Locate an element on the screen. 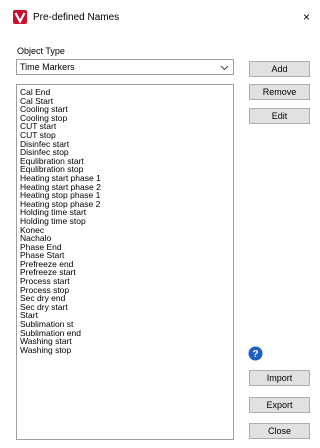 The image size is (320, 448). remove-button: Remove is located at coordinates (279, 92).